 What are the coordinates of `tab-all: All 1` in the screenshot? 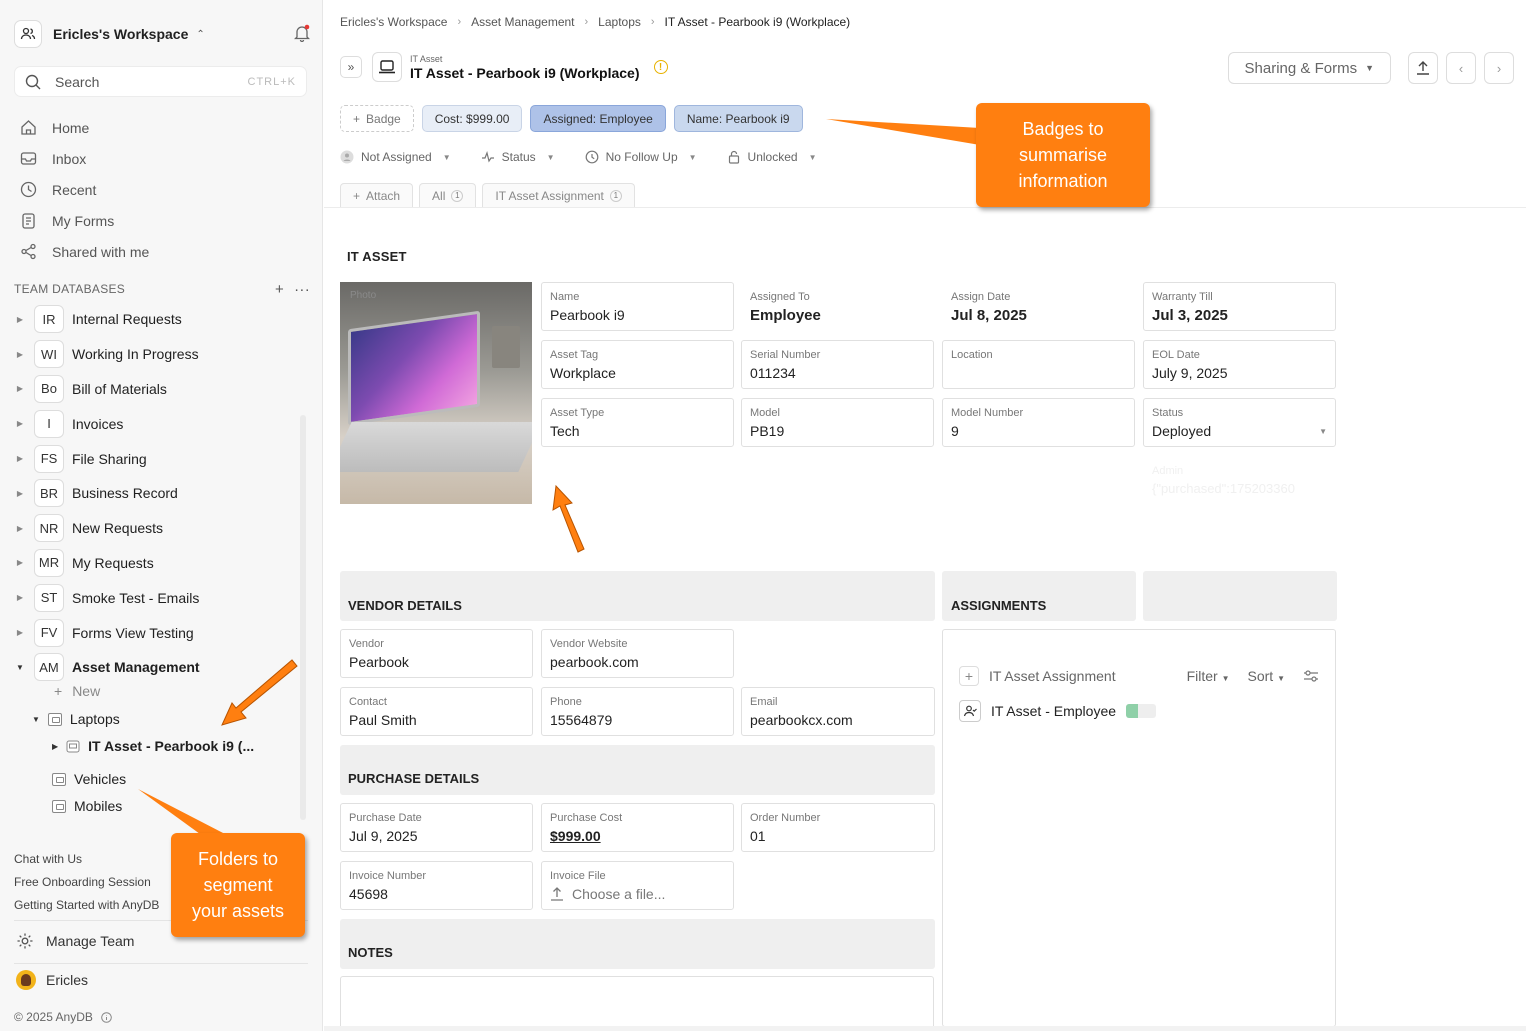 It's located at (448, 195).